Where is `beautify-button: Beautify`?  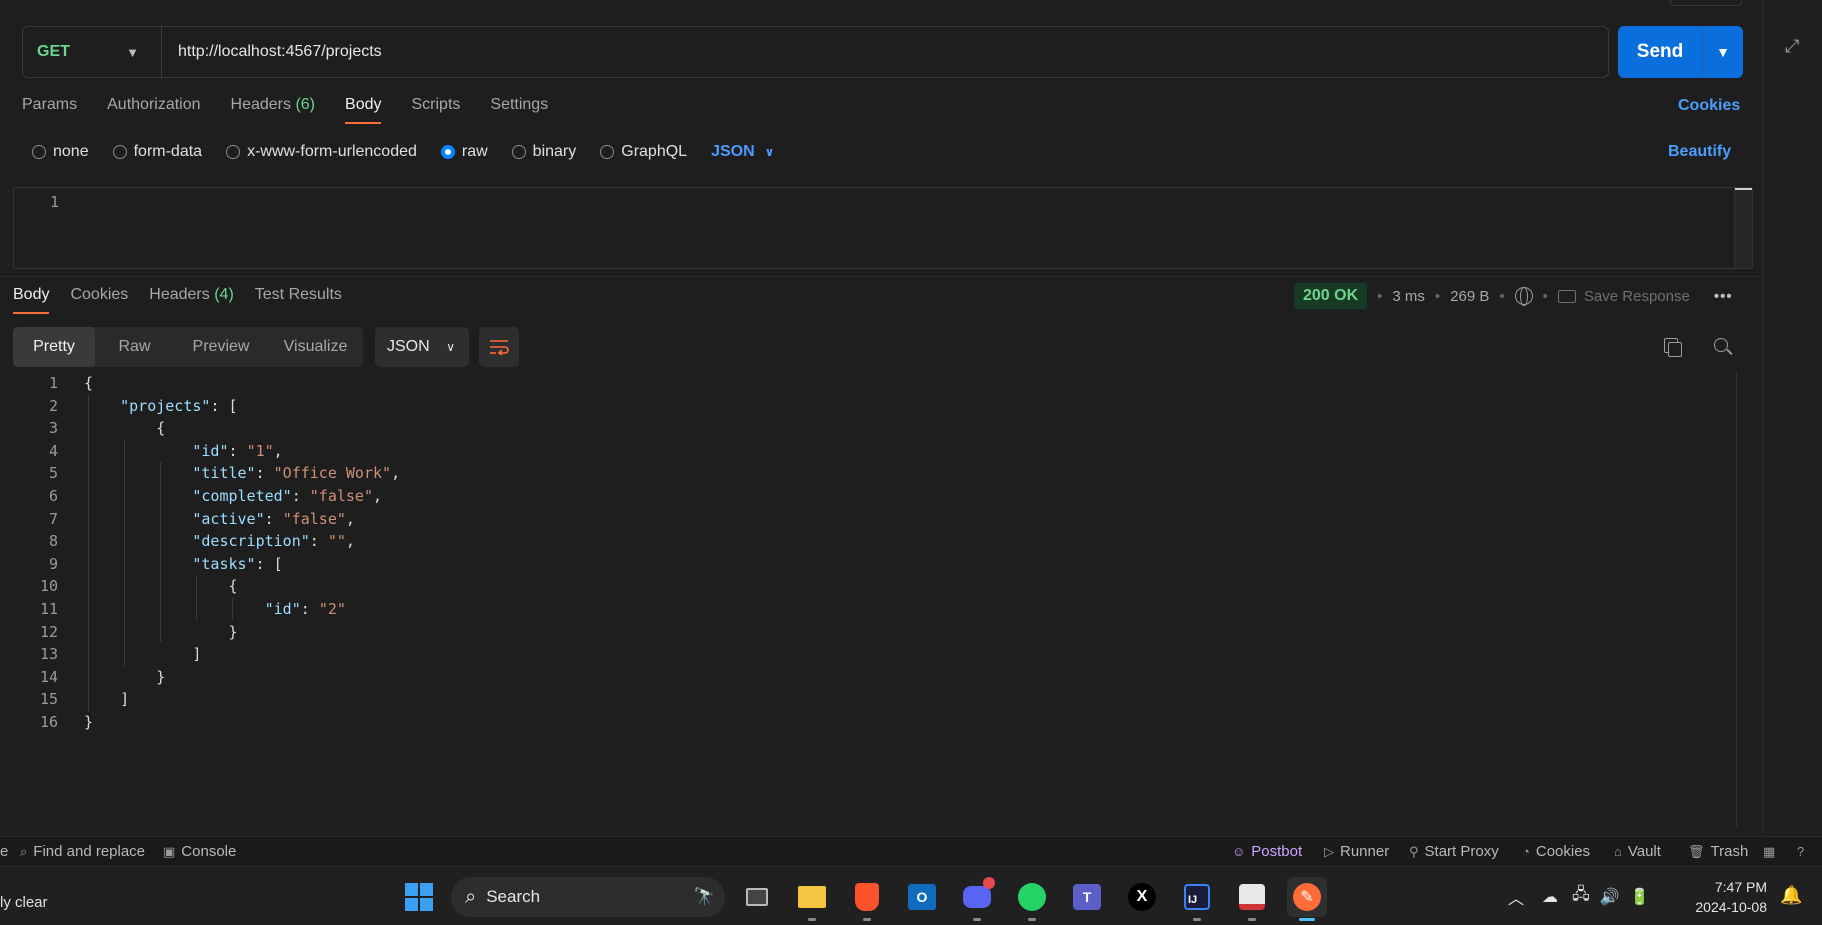 beautify-button: Beautify is located at coordinates (1699, 152).